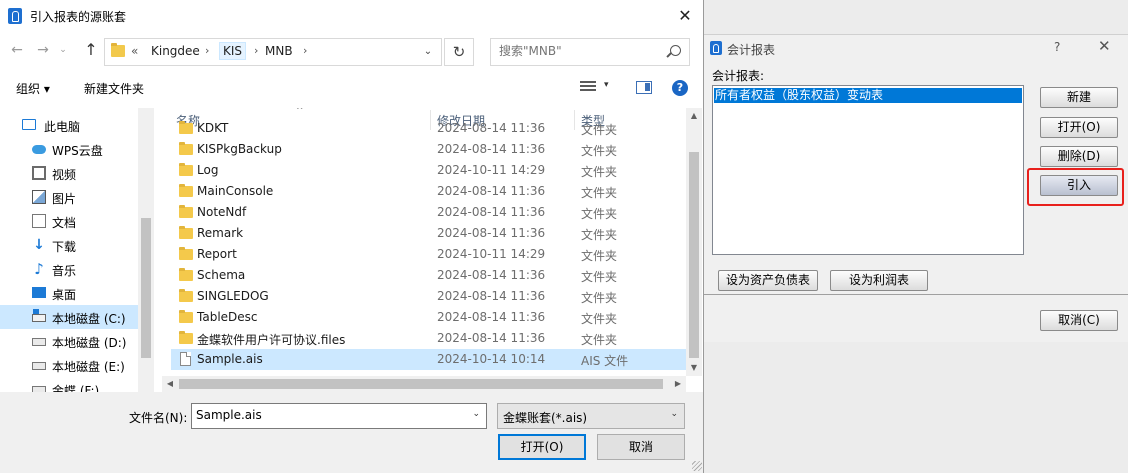  I want to click on search-box, so click(590, 52).